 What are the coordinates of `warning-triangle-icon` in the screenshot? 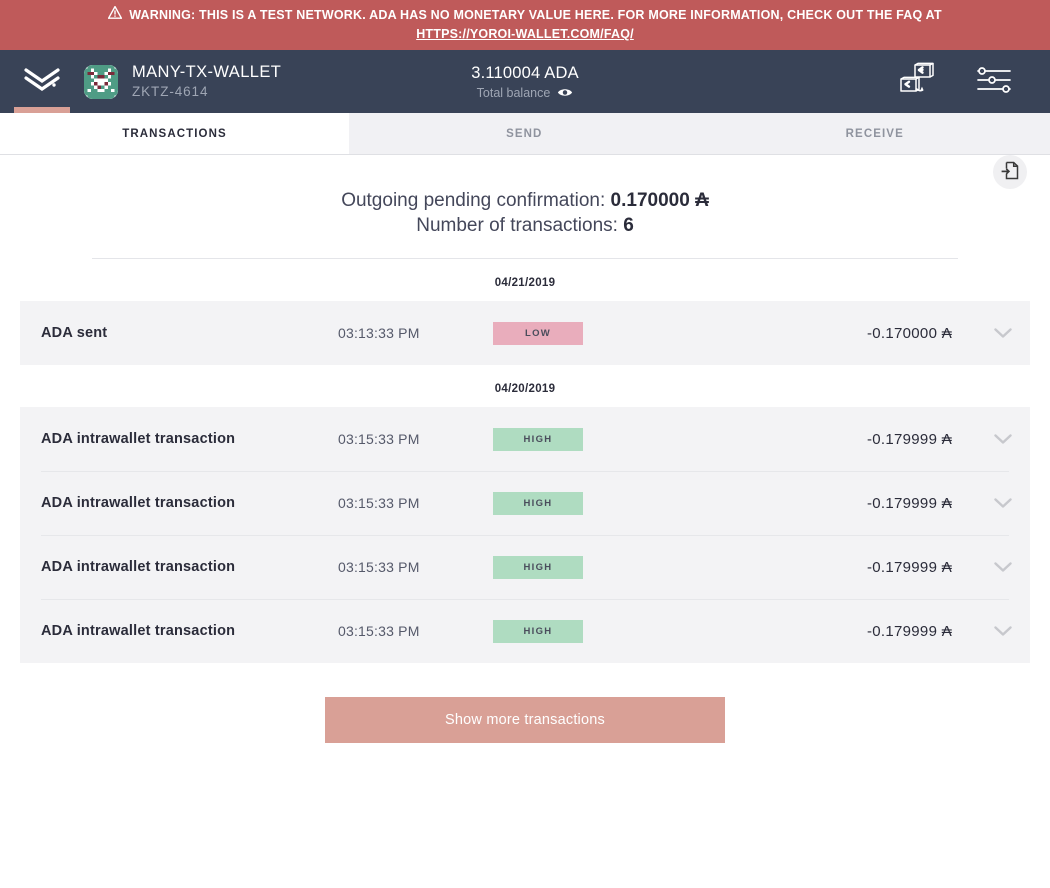 It's located at (115, 14).